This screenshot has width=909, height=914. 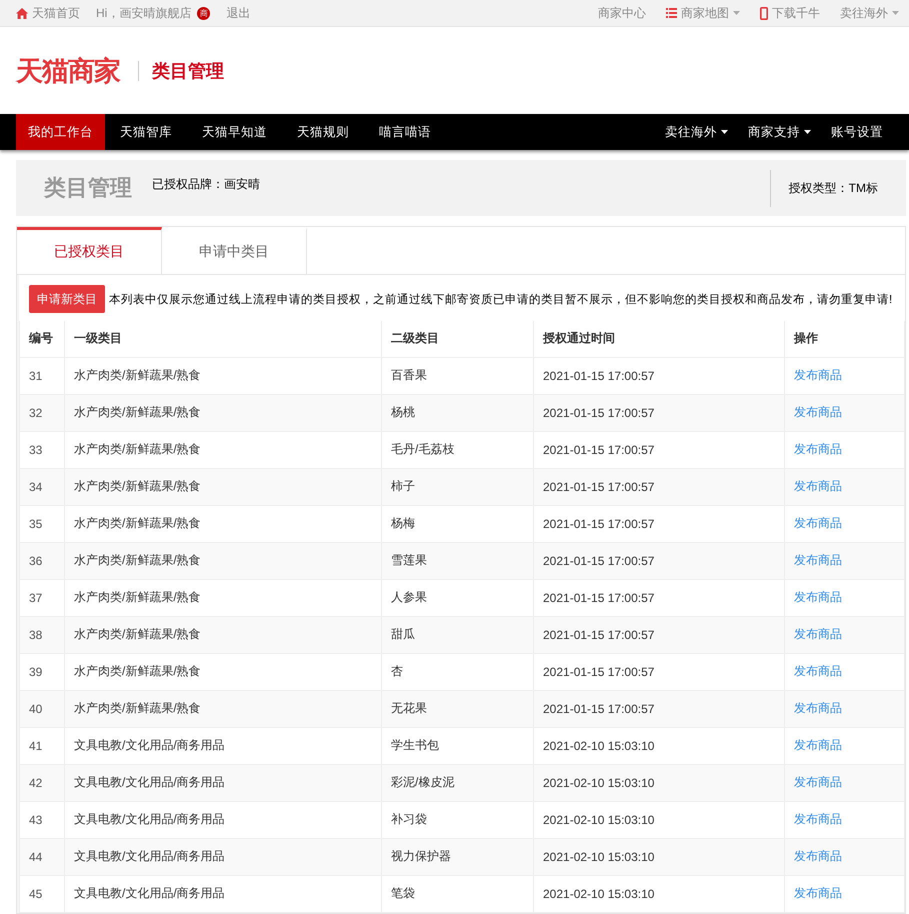 What do you see at coordinates (42, 671) in the screenshot?
I see `table-cell: 39` at bounding box center [42, 671].